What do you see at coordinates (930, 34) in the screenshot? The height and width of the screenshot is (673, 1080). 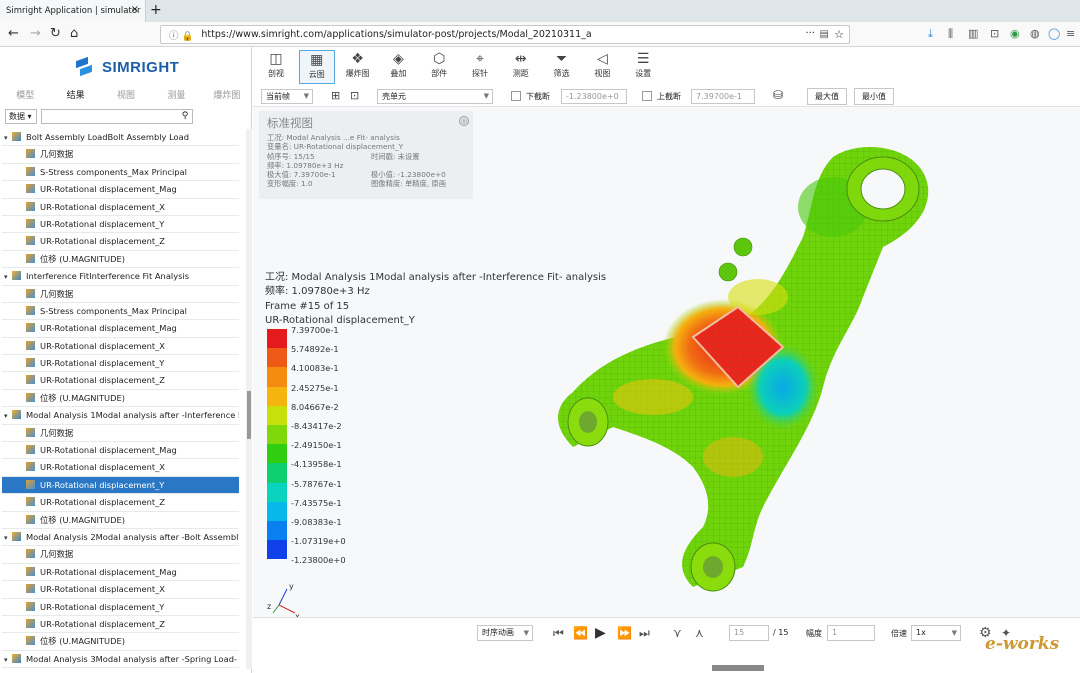 I see `download-icon: ⤓` at bounding box center [930, 34].